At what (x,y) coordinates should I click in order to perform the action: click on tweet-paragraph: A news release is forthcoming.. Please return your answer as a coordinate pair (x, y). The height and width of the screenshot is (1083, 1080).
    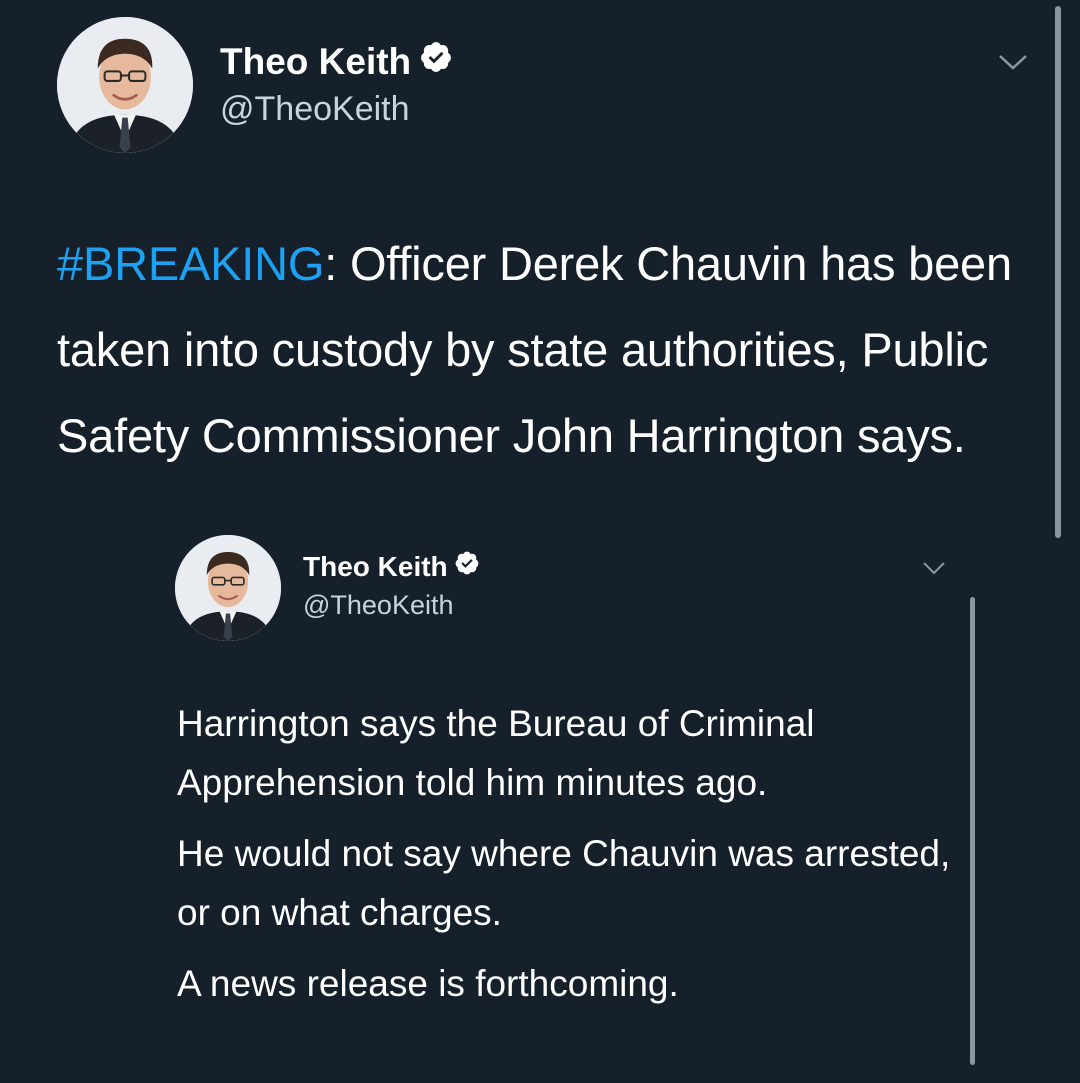
    Looking at the image, I should click on (428, 983).